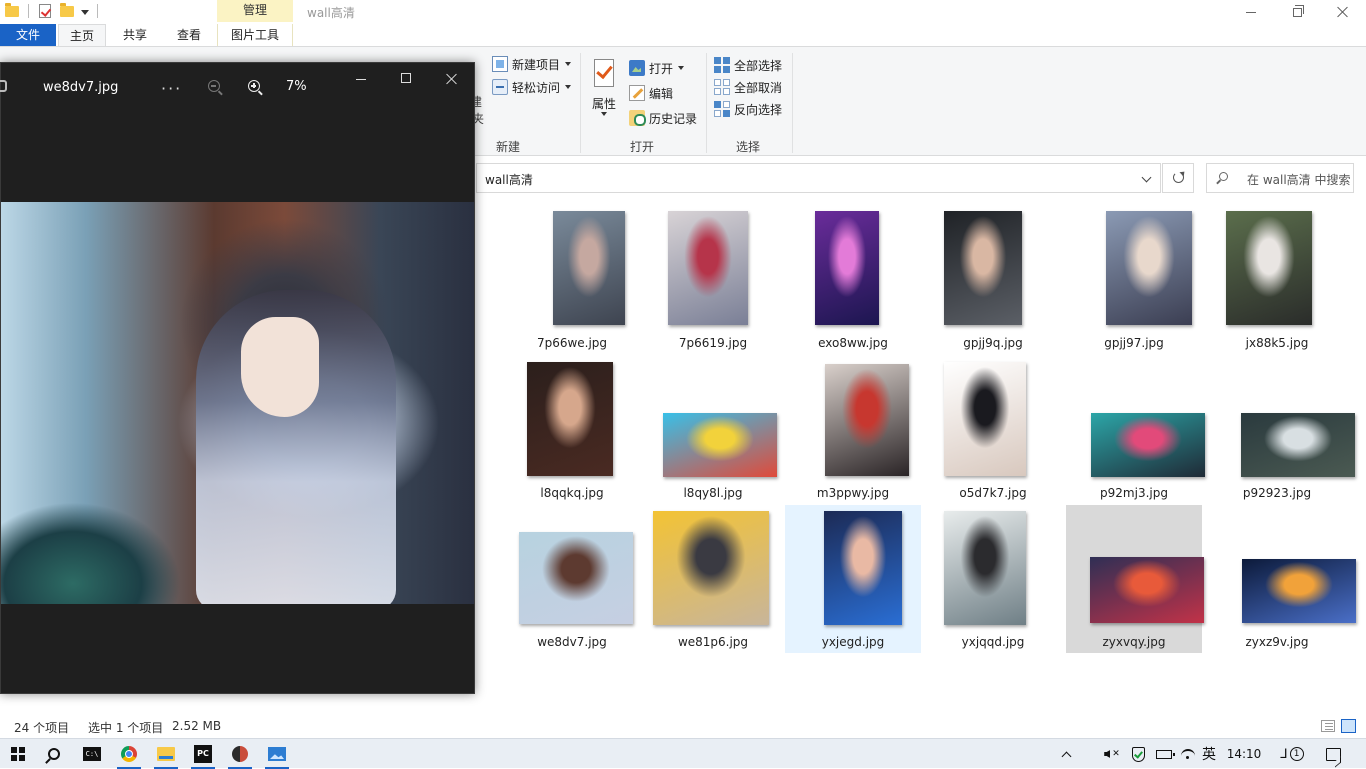 The width and height of the screenshot is (1366, 769). I want to click on ime-notification: ⅃ 1, so click(1292, 754).